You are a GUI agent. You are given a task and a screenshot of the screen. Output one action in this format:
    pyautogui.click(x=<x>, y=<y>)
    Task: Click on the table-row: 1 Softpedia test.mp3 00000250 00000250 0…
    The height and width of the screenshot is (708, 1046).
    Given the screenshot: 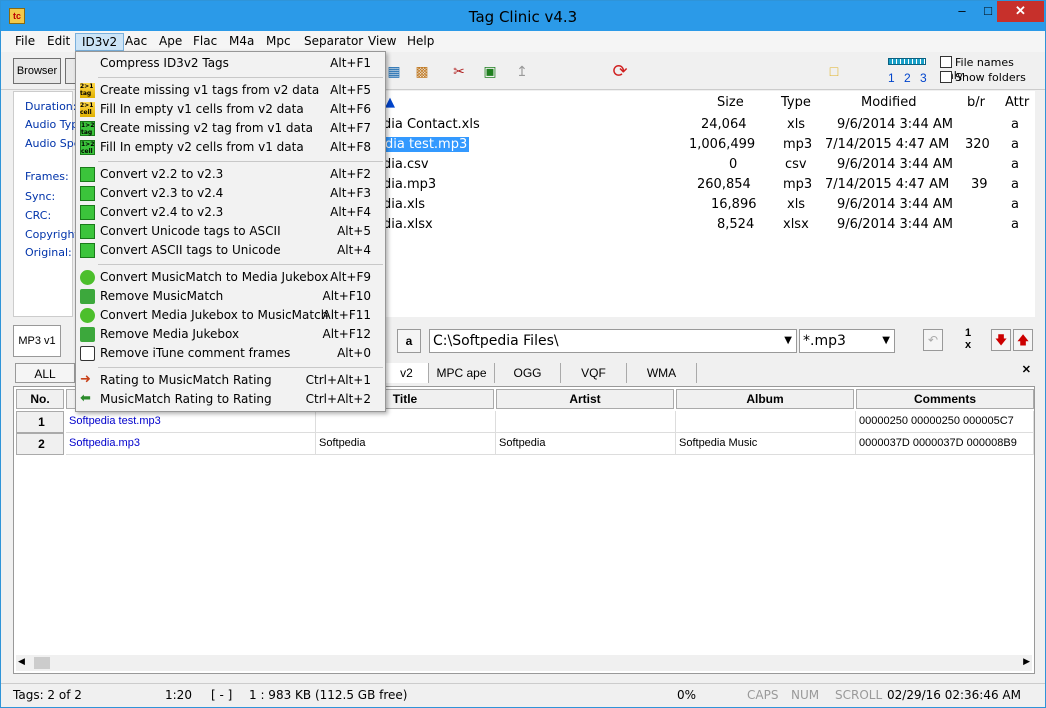 What is the action you would take?
    pyautogui.click(x=525, y=422)
    